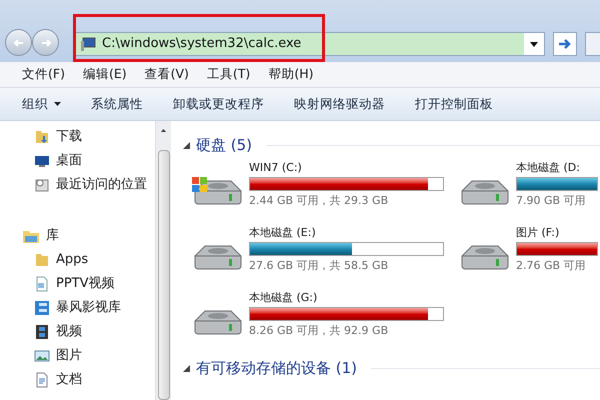 The height and width of the screenshot is (400, 600). Describe the element at coordinates (52, 236) in the screenshot. I see `nav-item: 库` at that location.